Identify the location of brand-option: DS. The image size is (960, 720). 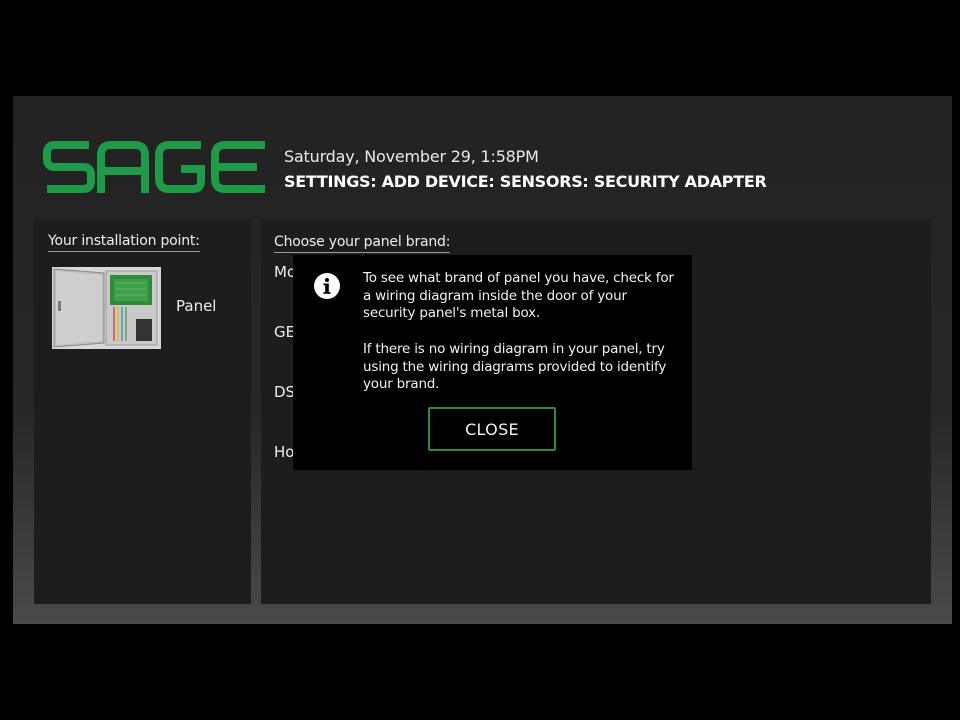
(284, 392).